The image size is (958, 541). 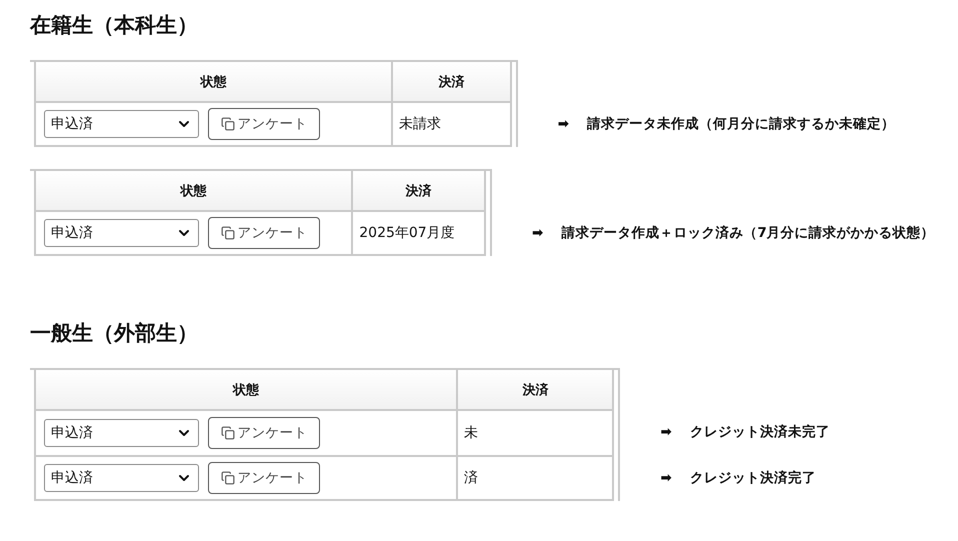 I want to click on section-heading: 在籍生（本科生）, so click(x=114, y=25).